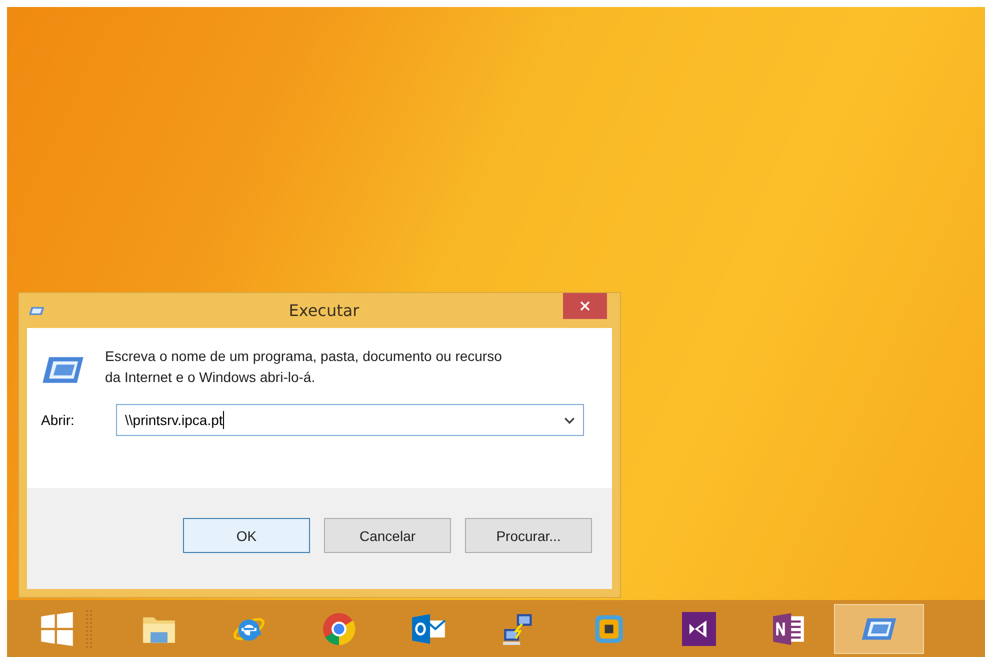 Image resolution: width=985 pixels, height=657 pixels. I want to click on instruction-text: Escreva o nome de um programa, pasta, documento ou recurso da Internet e o Windows abri-lo-á., so click(304, 367).